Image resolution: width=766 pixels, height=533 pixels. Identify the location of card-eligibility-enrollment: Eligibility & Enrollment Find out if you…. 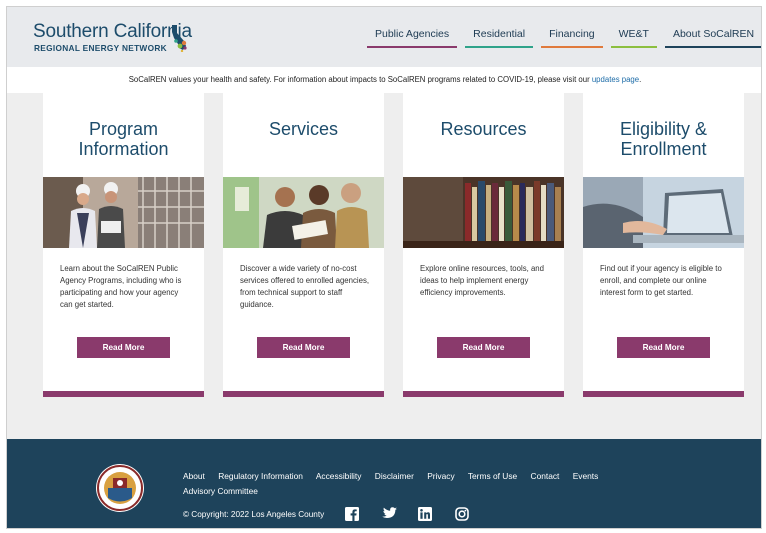
(663, 245).